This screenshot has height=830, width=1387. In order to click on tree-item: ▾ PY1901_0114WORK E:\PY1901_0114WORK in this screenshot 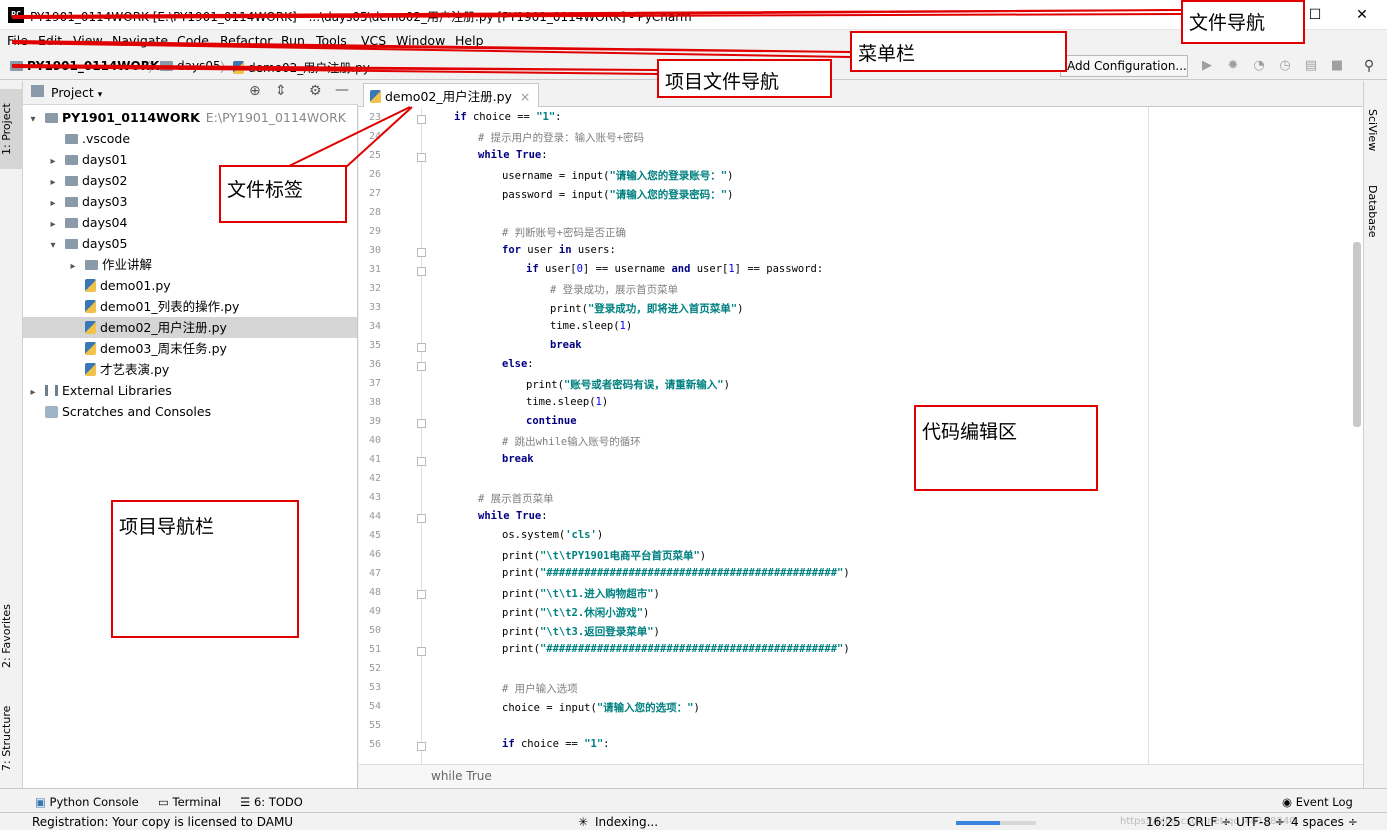, I will do `click(190, 117)`.